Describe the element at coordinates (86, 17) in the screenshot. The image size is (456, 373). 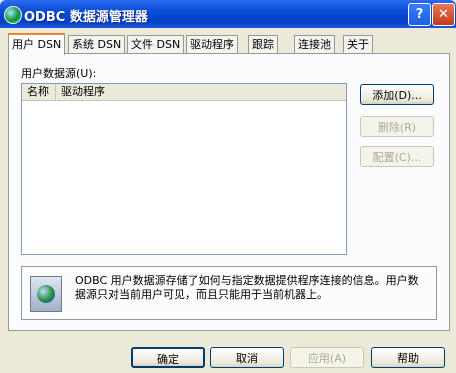
I see `window-title: ODBC 数据源管理器` at that location.